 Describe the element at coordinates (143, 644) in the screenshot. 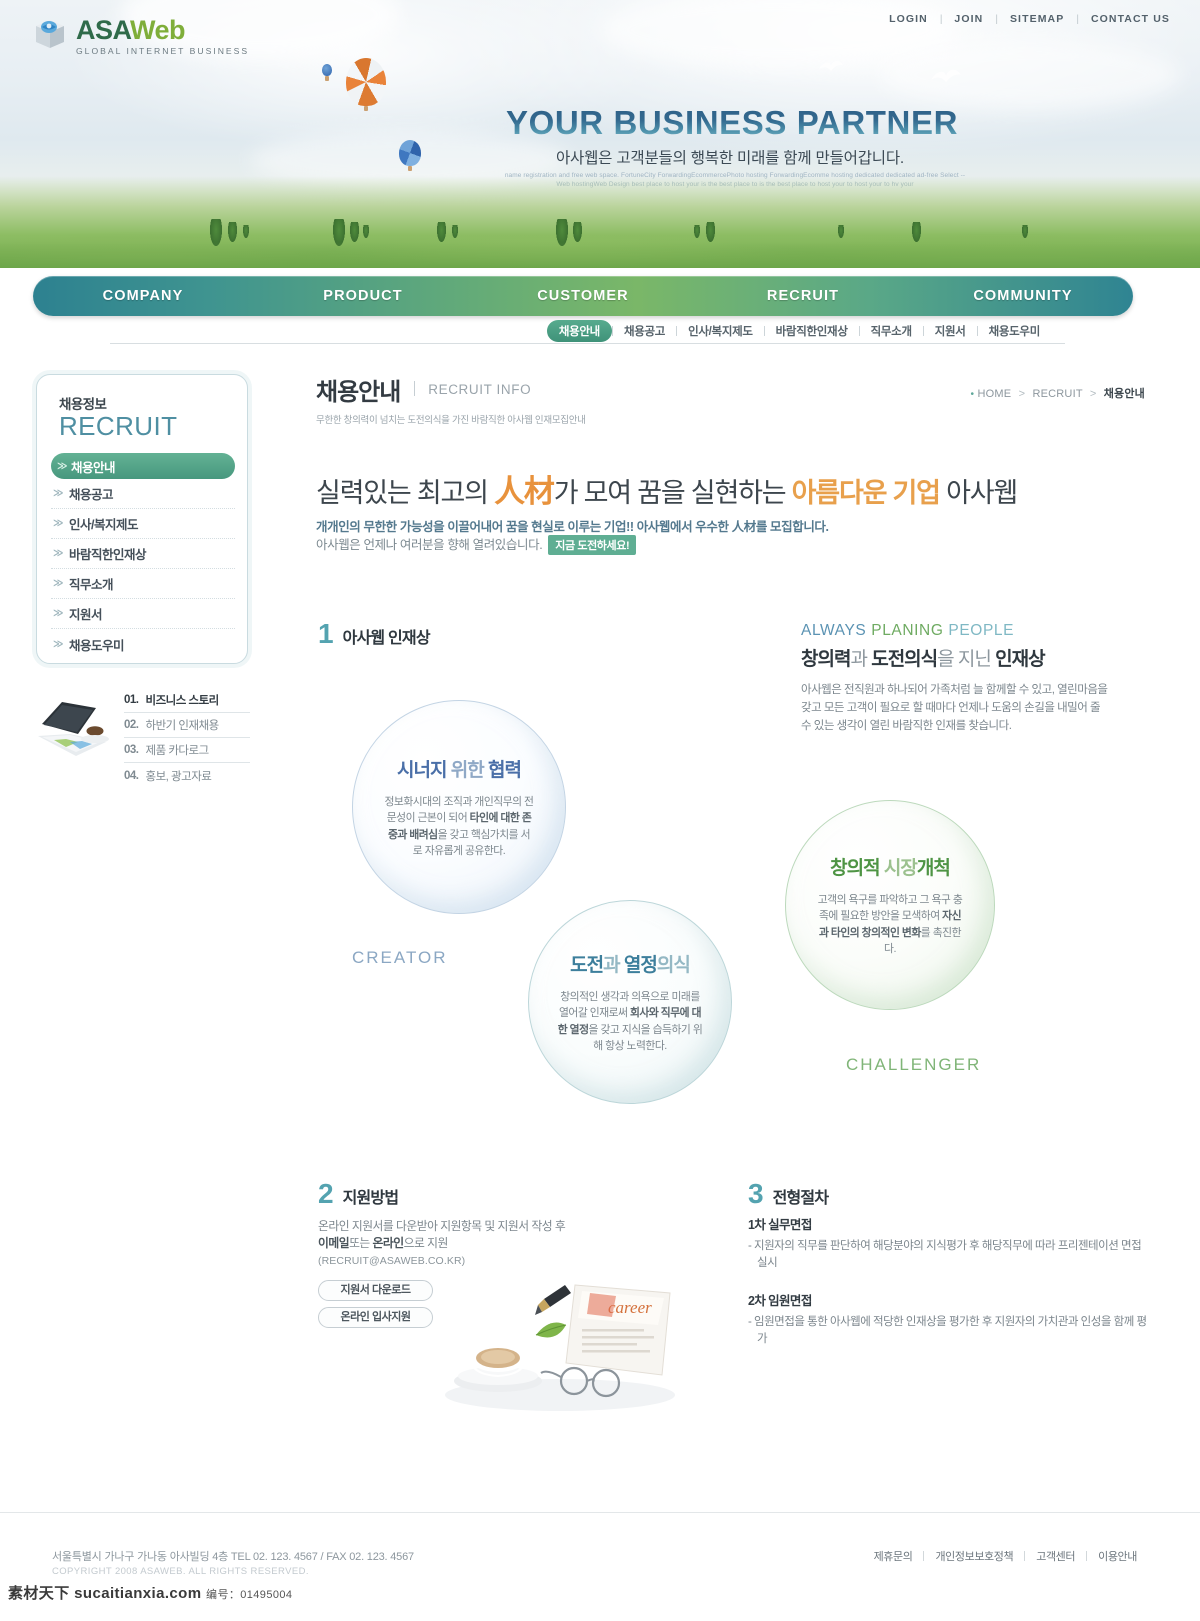

I see `sidebar-item-recruit-helper: ≫ 채용도우미` at that location.